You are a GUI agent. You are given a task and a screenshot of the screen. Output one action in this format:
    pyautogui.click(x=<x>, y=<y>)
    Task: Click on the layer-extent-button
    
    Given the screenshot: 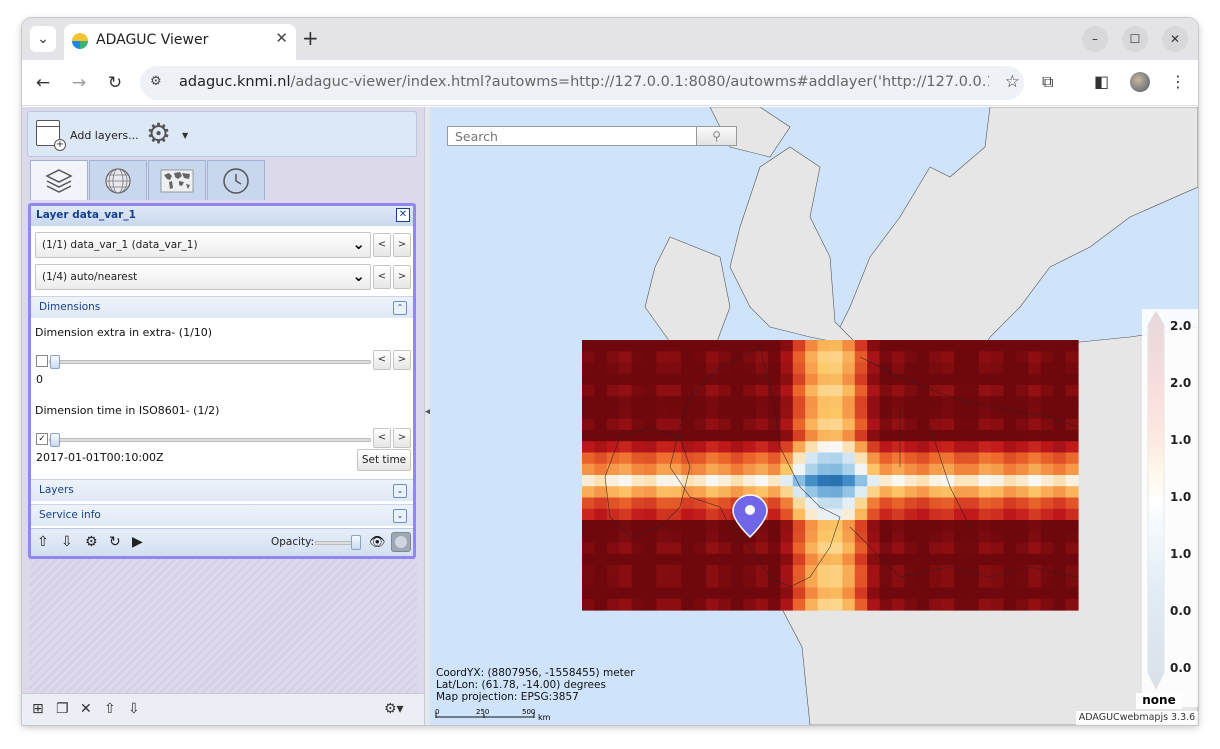 What is the action you would take?
    pyautogui.click(x=401, y=542)
    